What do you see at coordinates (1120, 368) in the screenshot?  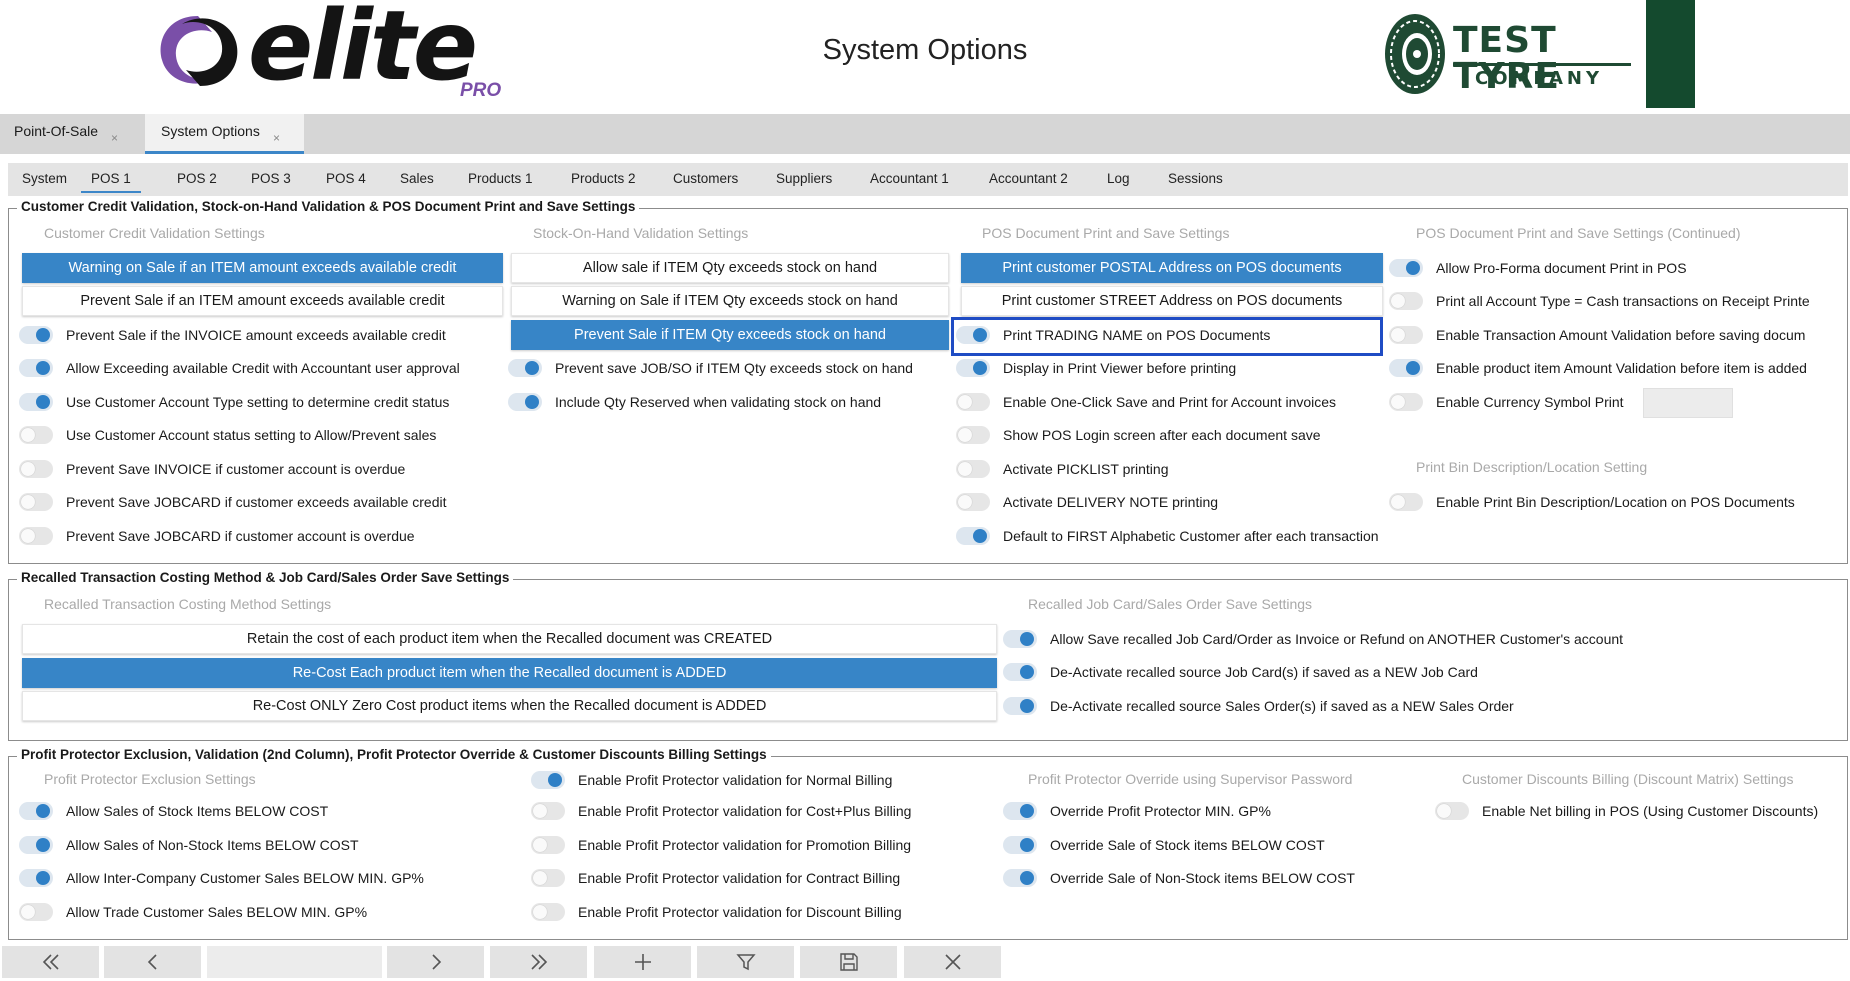 I see `option-label: Display in Print Viewer before printing` at bounding box center [1120, 368].